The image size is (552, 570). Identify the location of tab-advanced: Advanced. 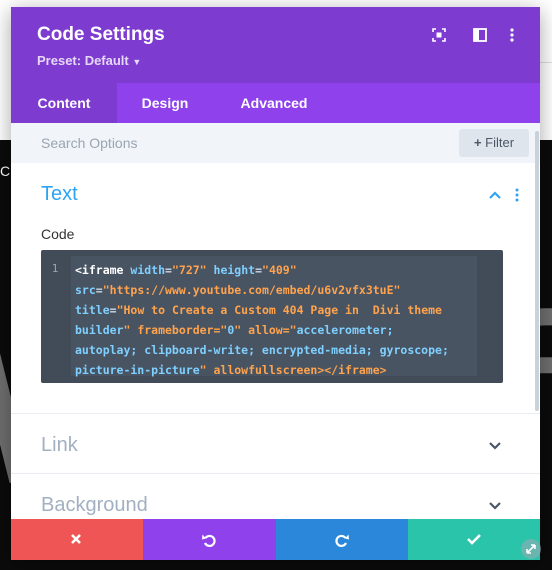
(274, 103).